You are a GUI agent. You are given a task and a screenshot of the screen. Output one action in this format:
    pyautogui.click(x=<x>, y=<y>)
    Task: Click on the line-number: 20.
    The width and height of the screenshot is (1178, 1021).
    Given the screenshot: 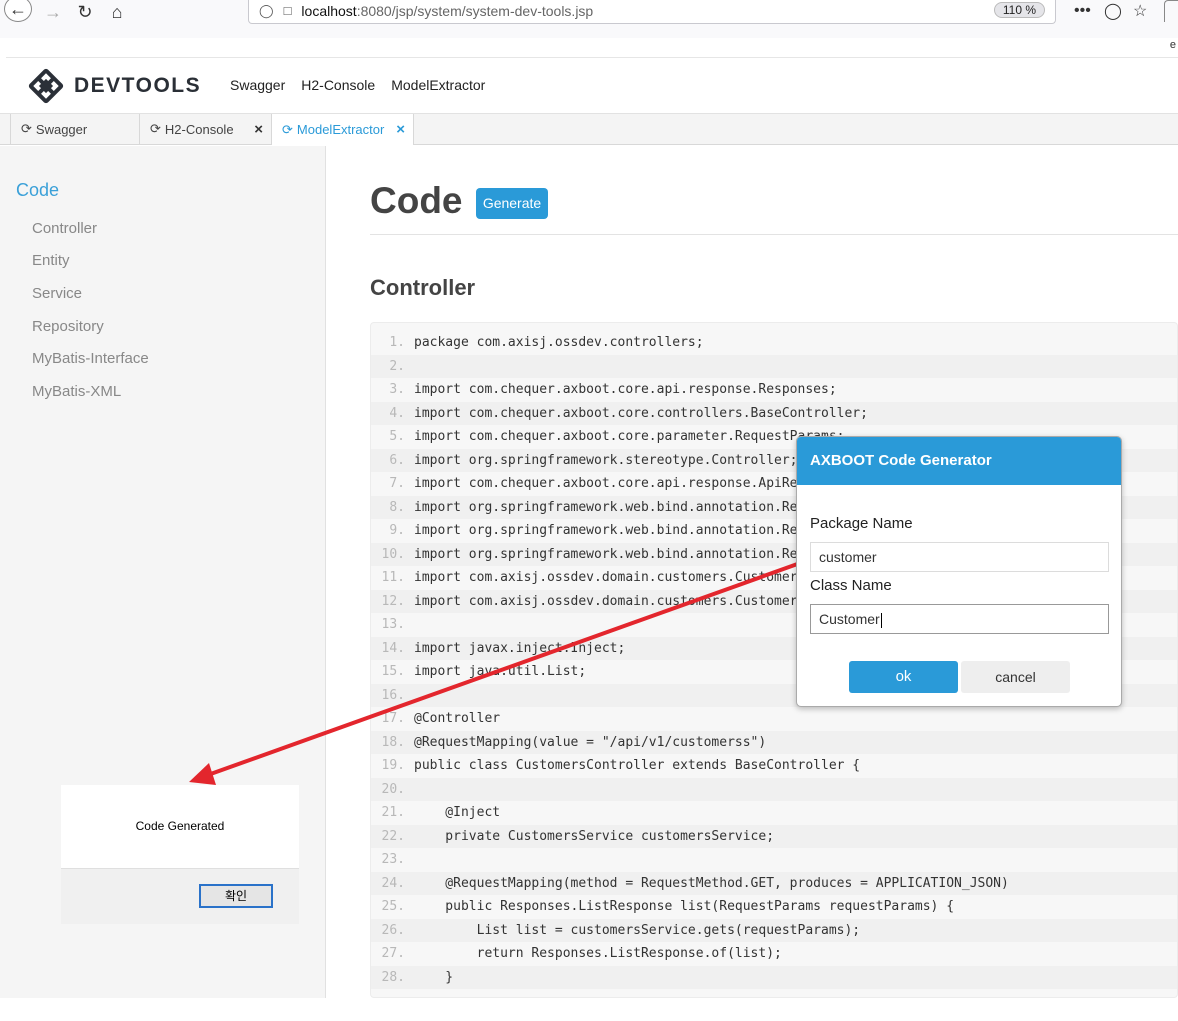 What is the action you would take?
    pyautogui.click(x=393, y=789)
    